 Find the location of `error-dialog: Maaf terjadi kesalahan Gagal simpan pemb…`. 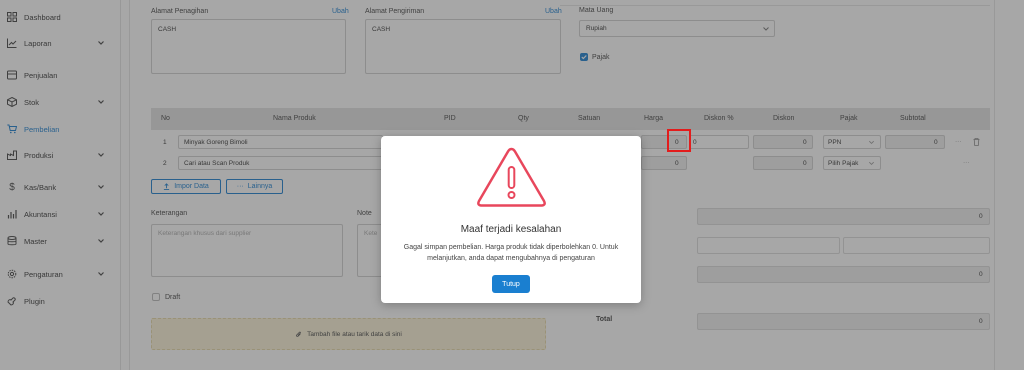

error-dialog: Maaf terjadi kesalahan Gagal simpan pemb… is located at coordinates (511, 219).